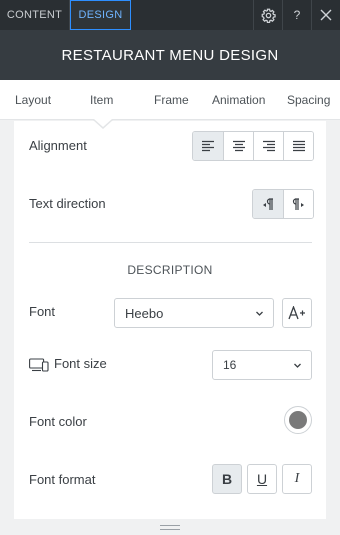 This screenshot has height=535, width=340. Describe the element at coordinates (230, 365) in the screenshot. I see `font-size-value: 16` at that location.